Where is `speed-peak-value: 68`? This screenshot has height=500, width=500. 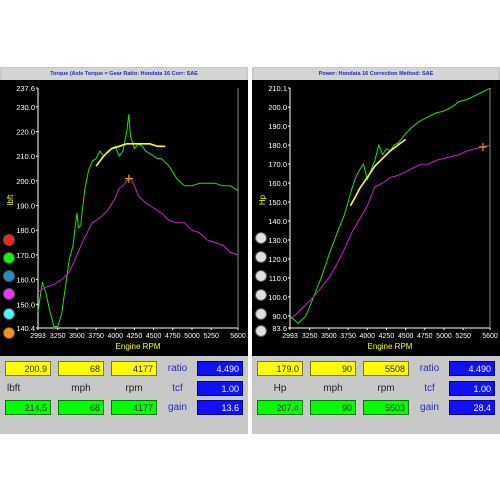 speed-peak-value: 68 is located at coordinates (81, 407).